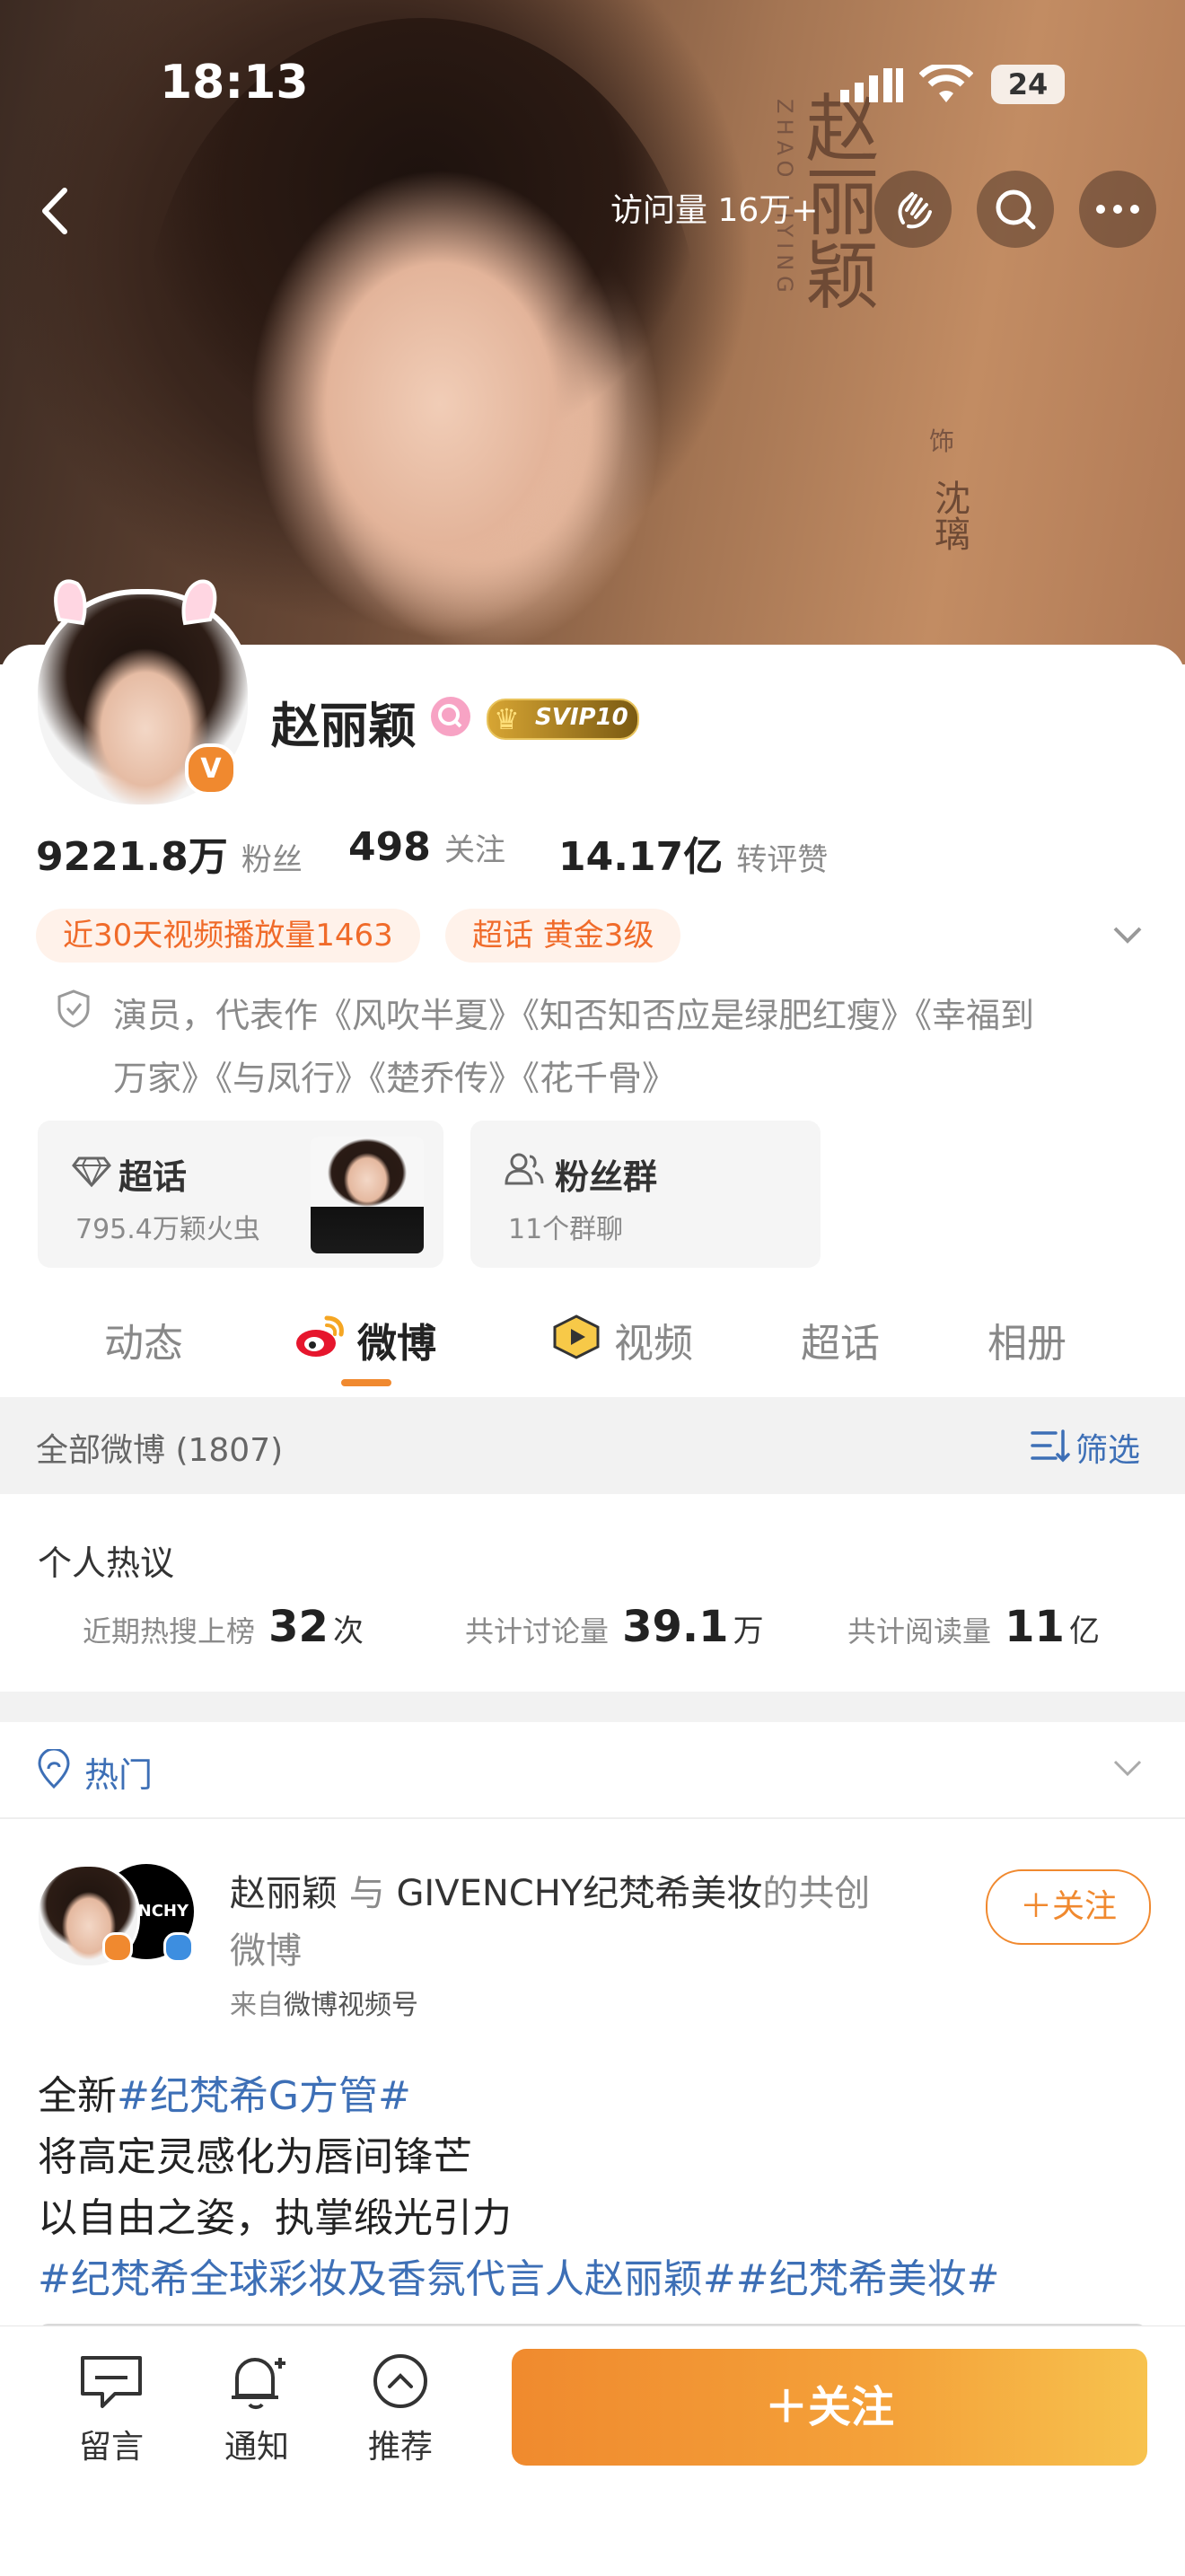 This screenshot has width=1185, height=2576. Describe the element at coordinates (228, 936) in the screenshot. I see `tag-video-plays: 近30天视频播放量1463` at that location.